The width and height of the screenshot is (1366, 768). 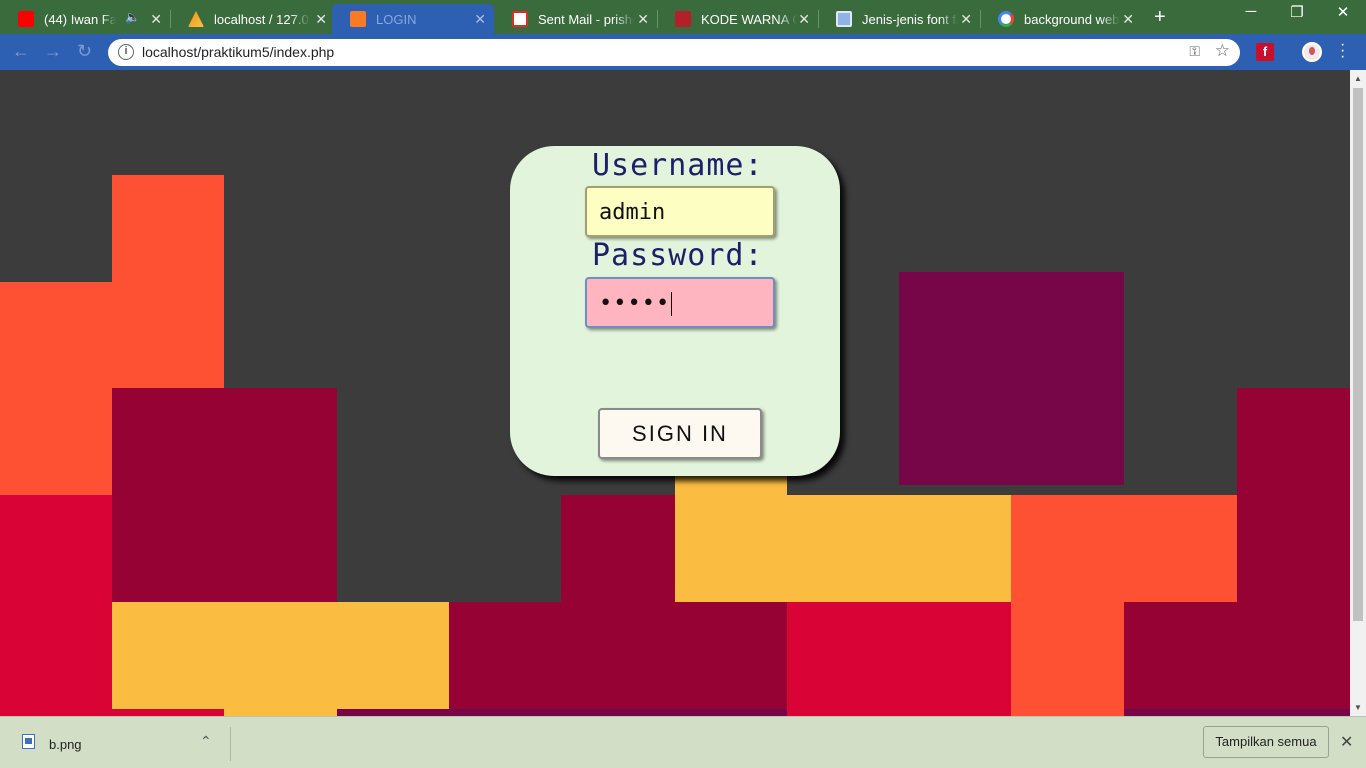 What do you see at coordinates (1297, 12) in the screenshot?
I see `restore-button: ❐` at bounding box center [1297, 12].